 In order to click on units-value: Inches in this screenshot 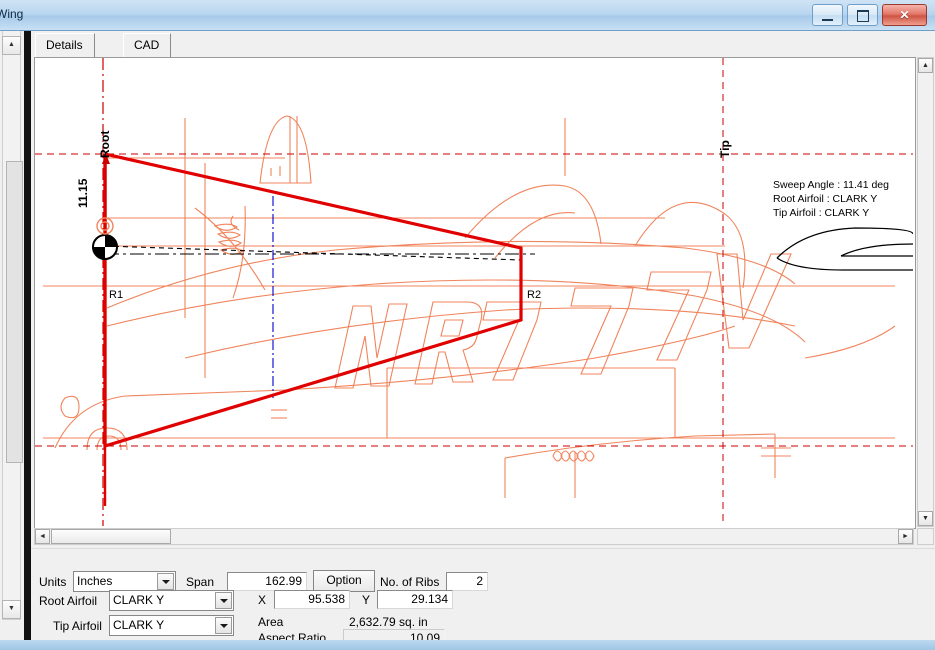, I will do `click(95, 581)`.